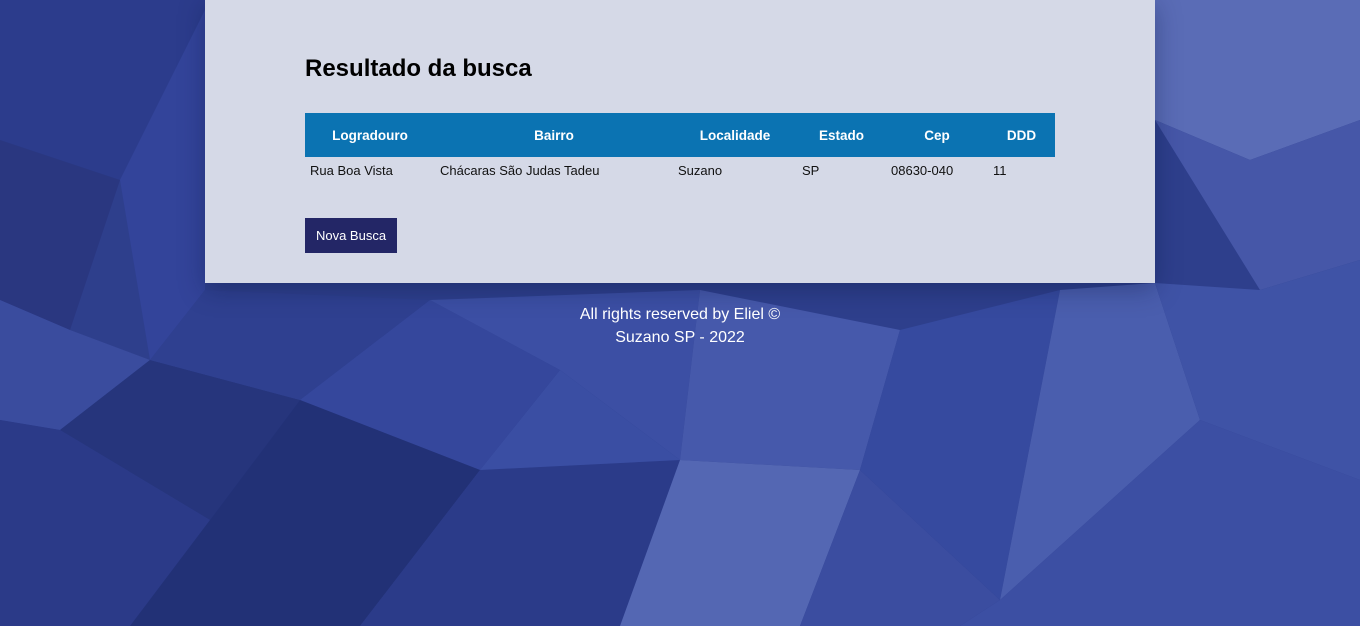 This screenshot has height=626, width=1360. Describe the element at coordinates (680, 314) in the screenshot. I see `footer-copyright: All rights reserved by Eliel ©` at that location.